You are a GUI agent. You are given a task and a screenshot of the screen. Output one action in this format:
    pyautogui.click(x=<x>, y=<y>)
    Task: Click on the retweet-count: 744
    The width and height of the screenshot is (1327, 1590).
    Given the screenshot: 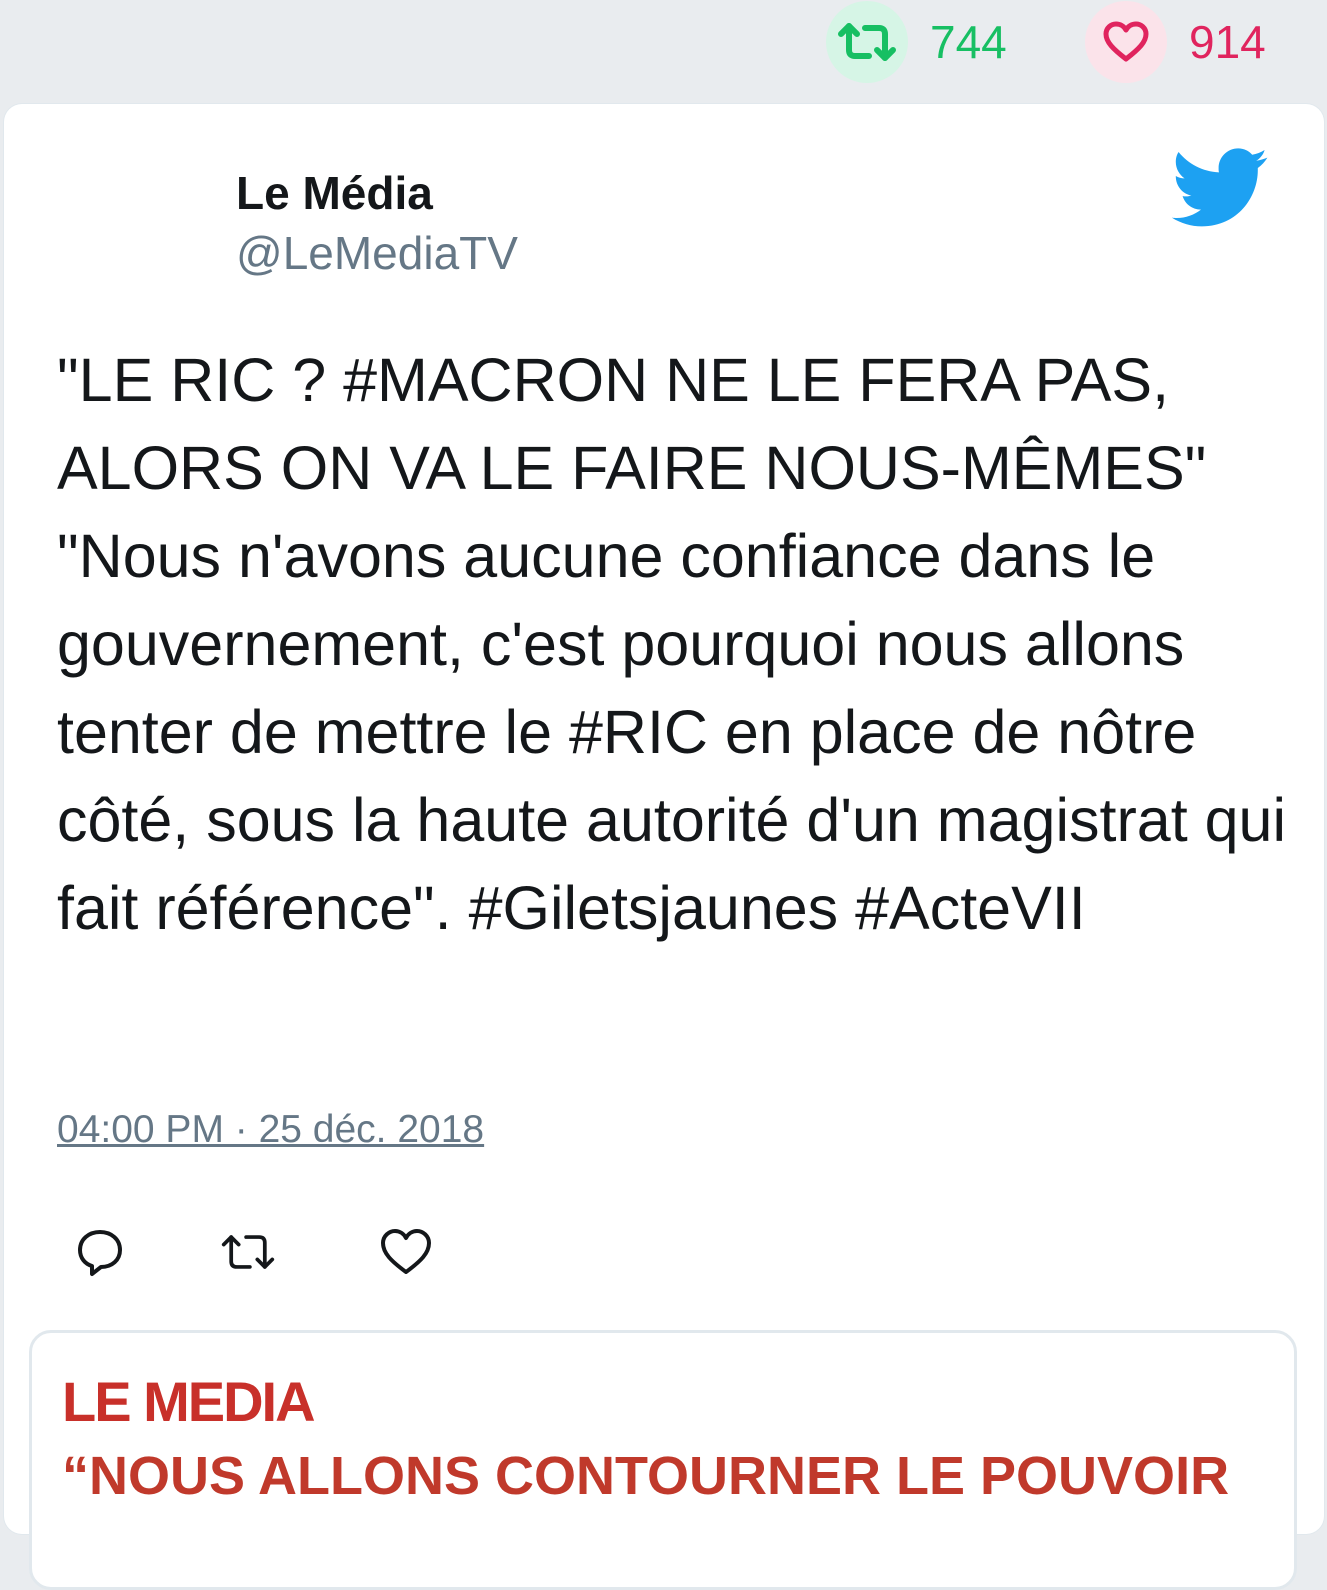 What is the action you would take?
    pyautogui.click(x=968, y=42)
    